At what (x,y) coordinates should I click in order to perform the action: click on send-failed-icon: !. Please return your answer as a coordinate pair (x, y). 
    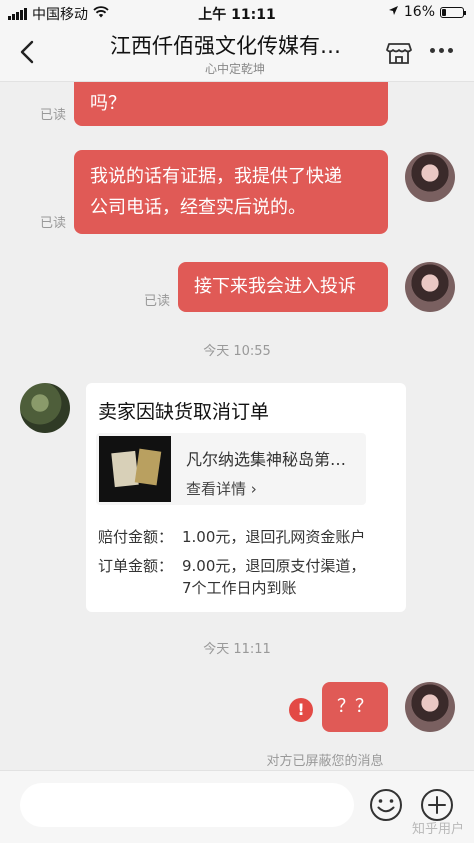
    Looking at the image, I should click on (301, 710).